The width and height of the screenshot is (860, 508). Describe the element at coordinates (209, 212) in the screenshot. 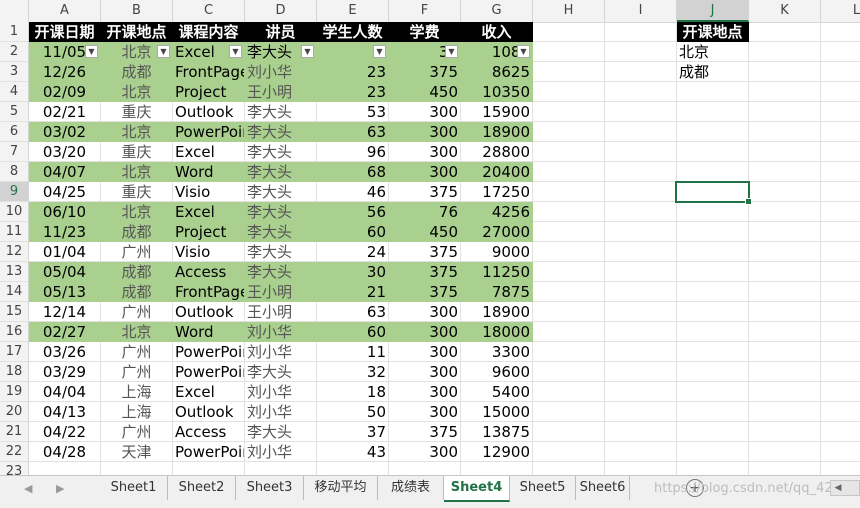

I see `cell-course: Excel` at that location.